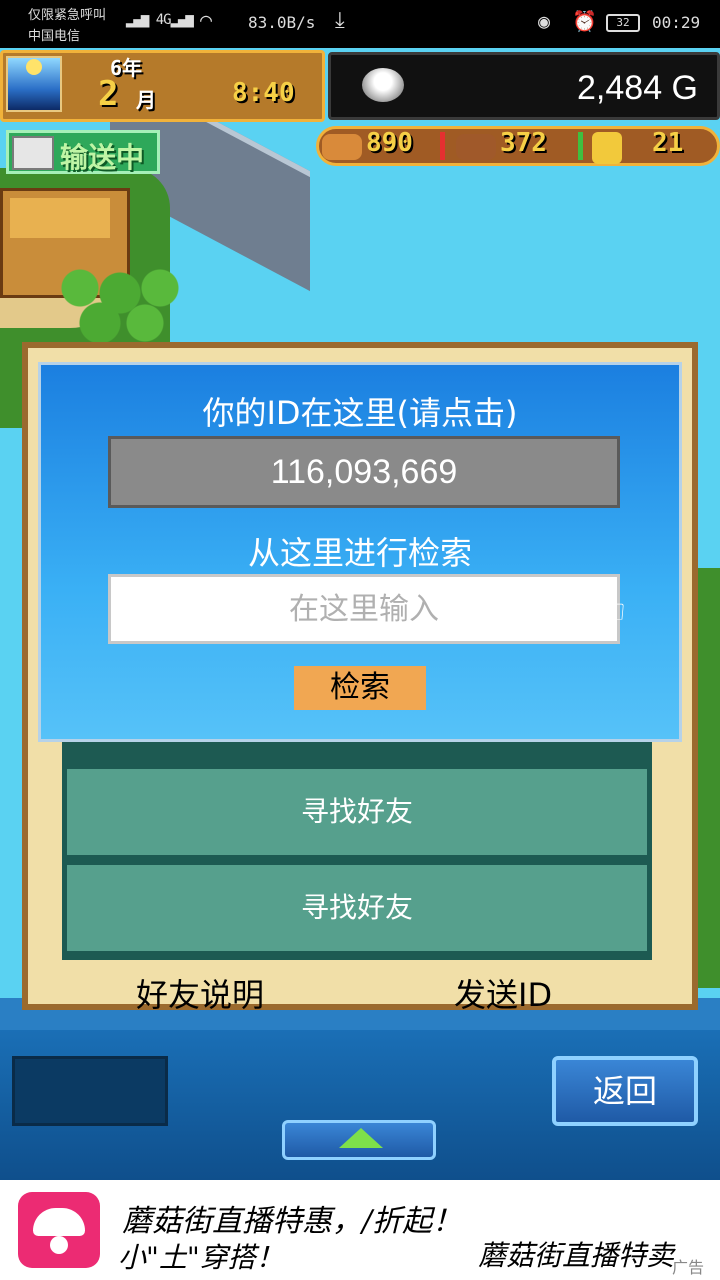 This screenshot has height=1280, width=720. Describe the element at coordinates (200, 993) in the screenshot. I see `friend-help-link: 好友说明` at that location.